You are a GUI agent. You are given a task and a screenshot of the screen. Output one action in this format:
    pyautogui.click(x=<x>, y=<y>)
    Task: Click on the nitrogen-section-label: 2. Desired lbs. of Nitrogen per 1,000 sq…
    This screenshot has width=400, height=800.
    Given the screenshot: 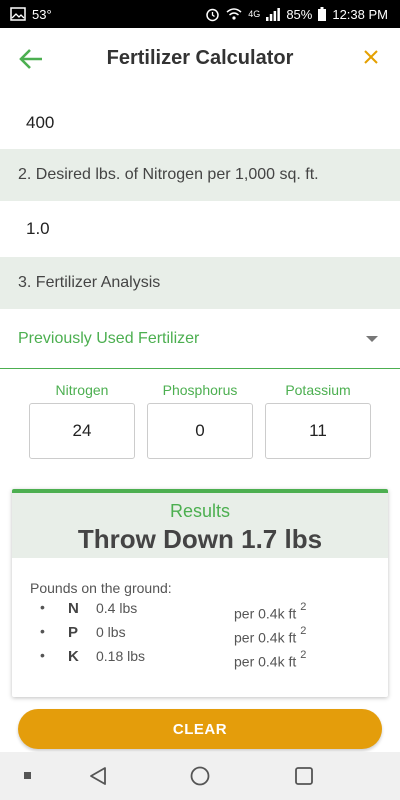 What is the action you would take?
    pyautogui.click(x=200, y=175)
    